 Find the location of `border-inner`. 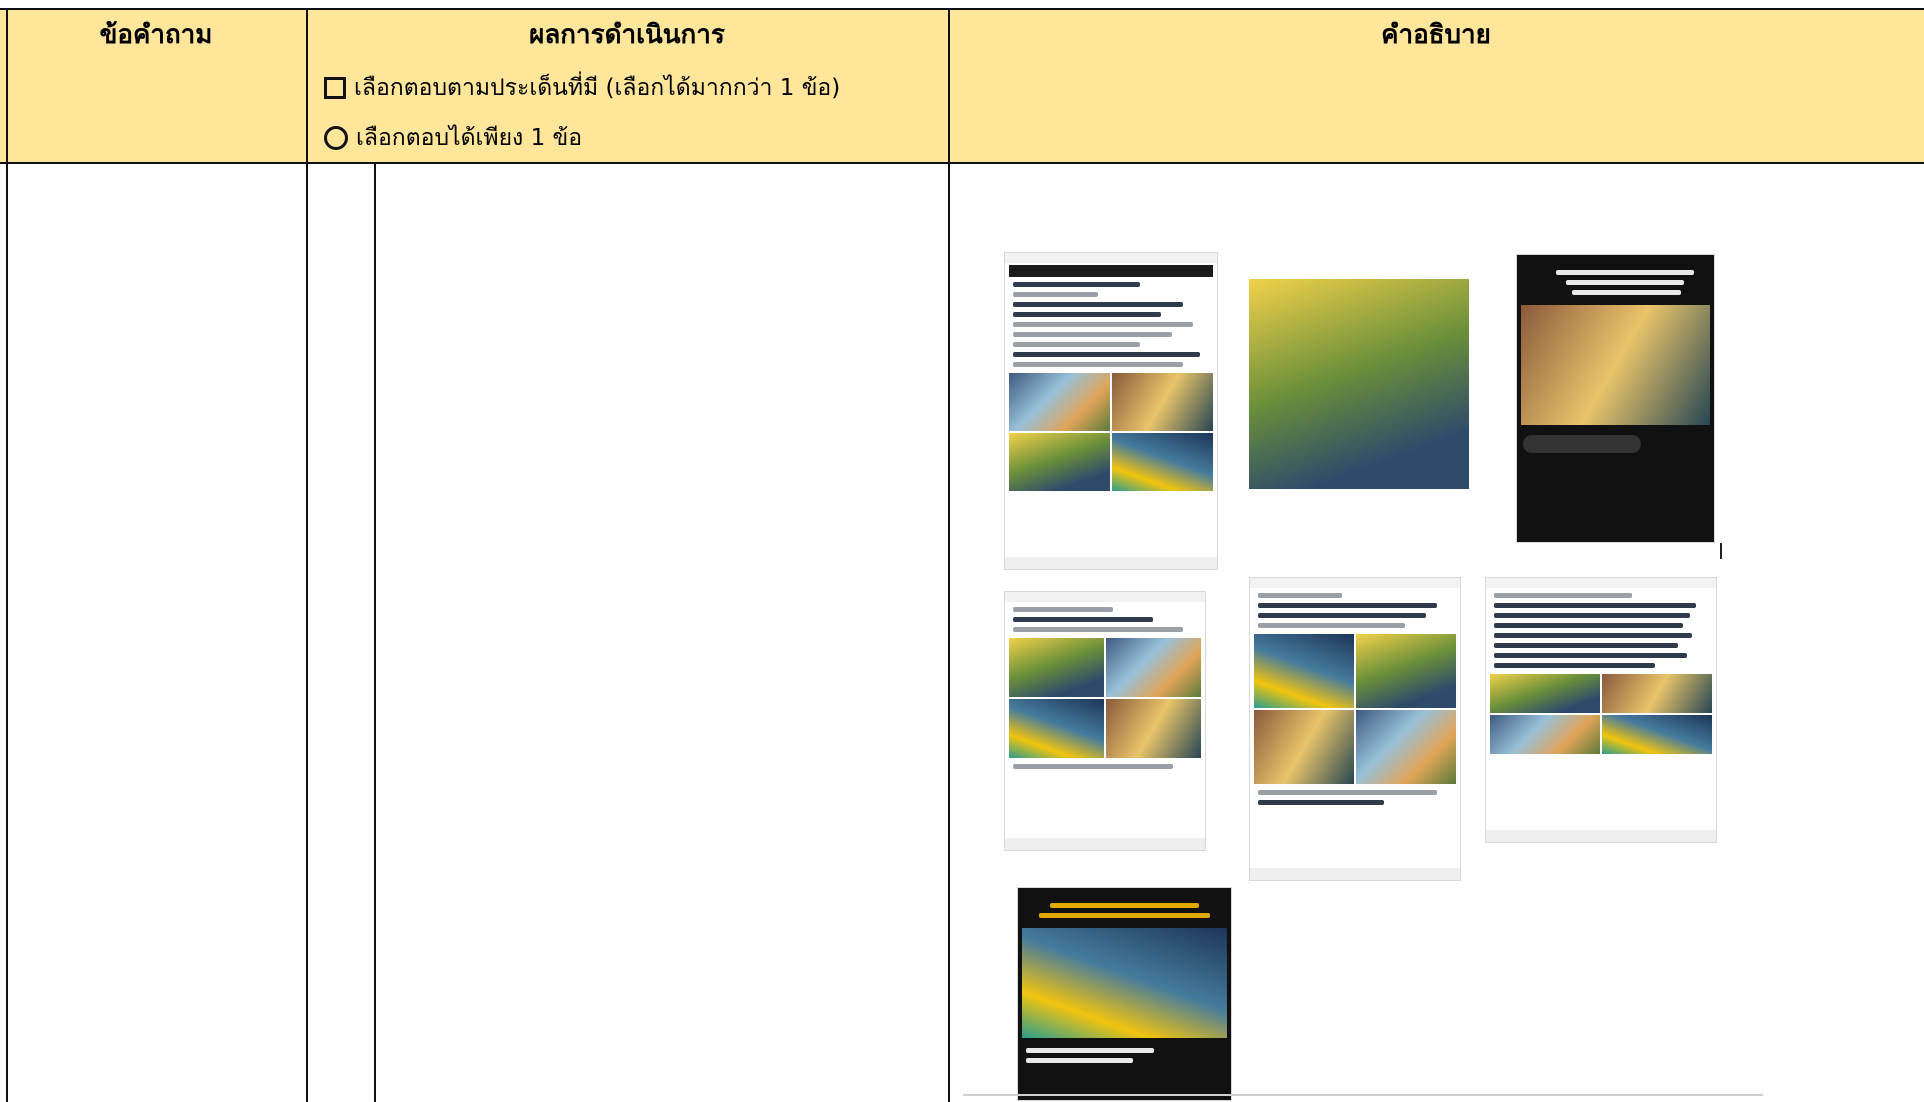

border-inner is located at coordinates (375, 633).